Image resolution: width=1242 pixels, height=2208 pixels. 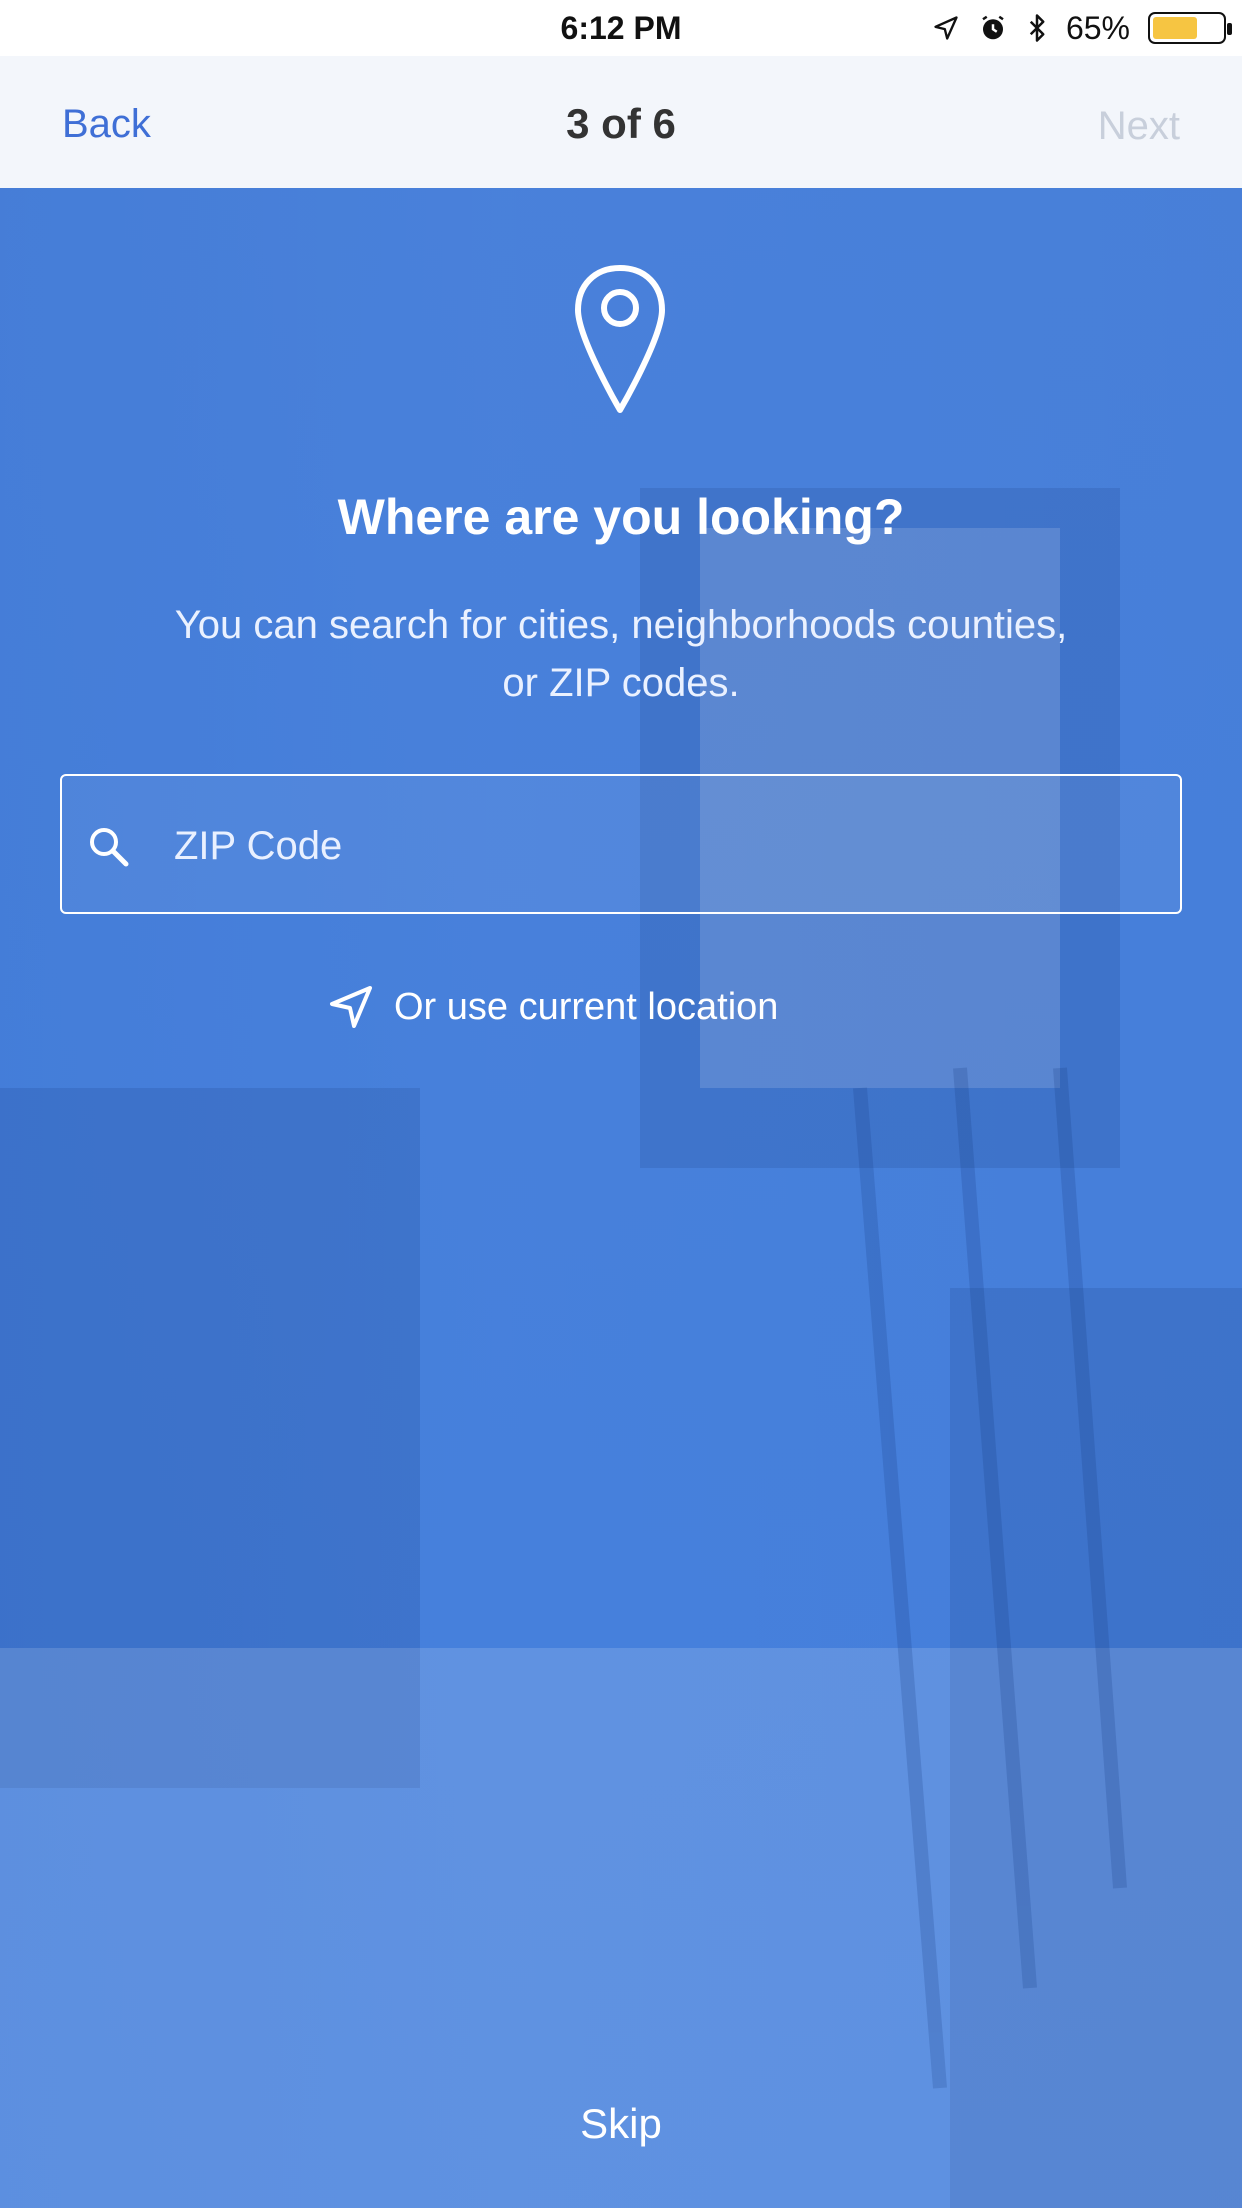 What do you see at coordinates (620, 339) in the screenshot?
I see `map-pin-icon` at bounding box center [620, 339].